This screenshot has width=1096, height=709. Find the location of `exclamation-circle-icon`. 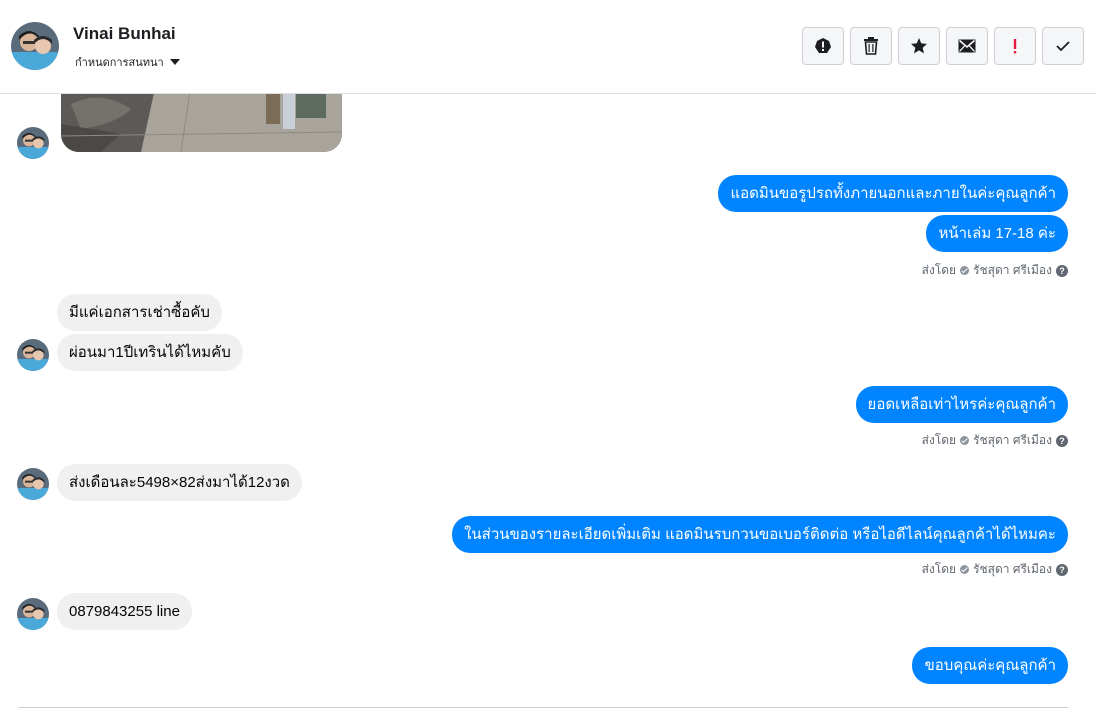

exclamation-circle-icon is located at coordinates (823, 45).